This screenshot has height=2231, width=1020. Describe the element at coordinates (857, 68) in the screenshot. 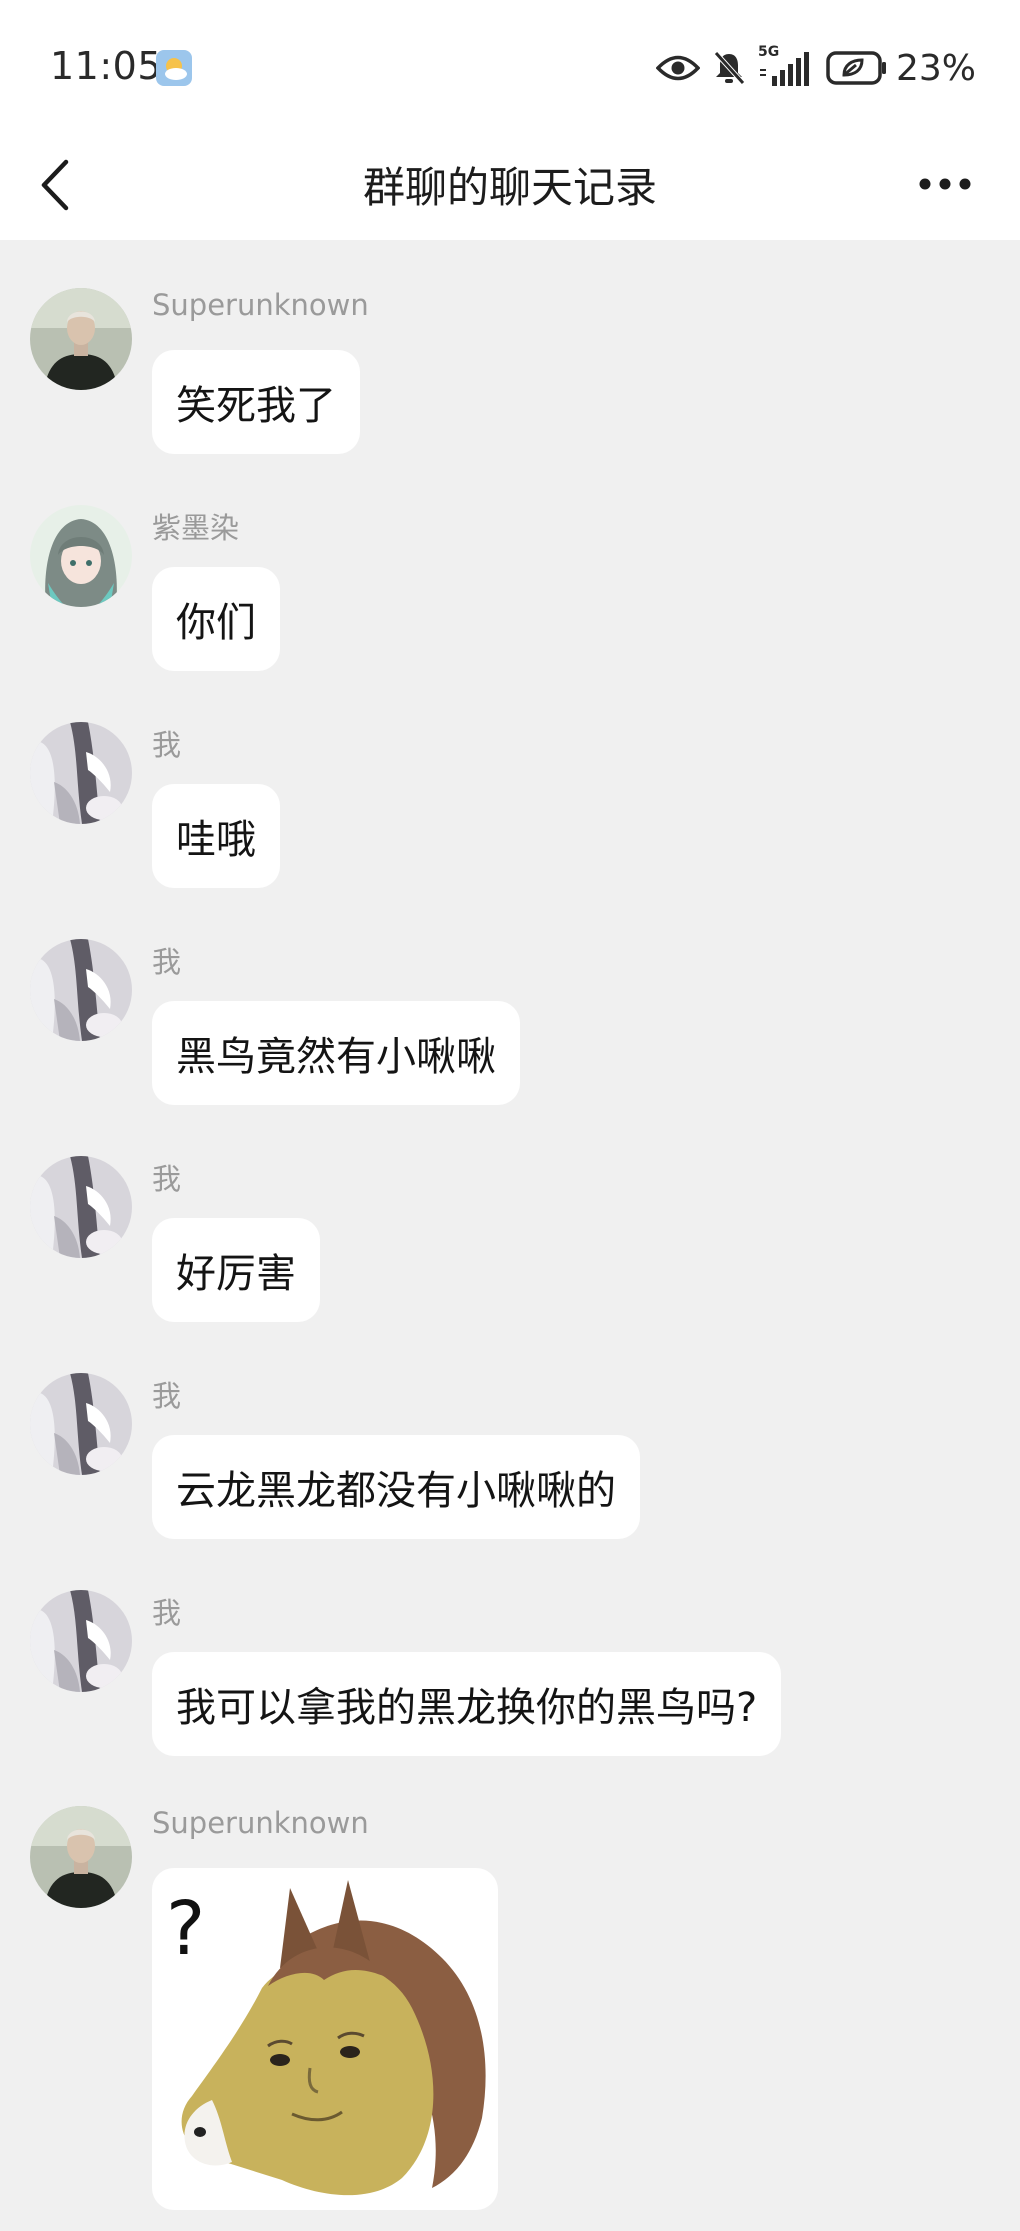

I see `battery-saver-icon` at that location.